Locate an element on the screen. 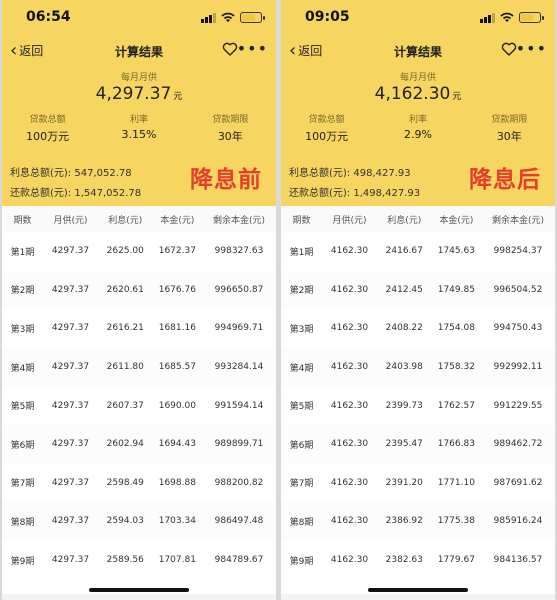 This screenshot has height=600, width=557. status-bar: 06:54 is located at coordinates (139, 17).